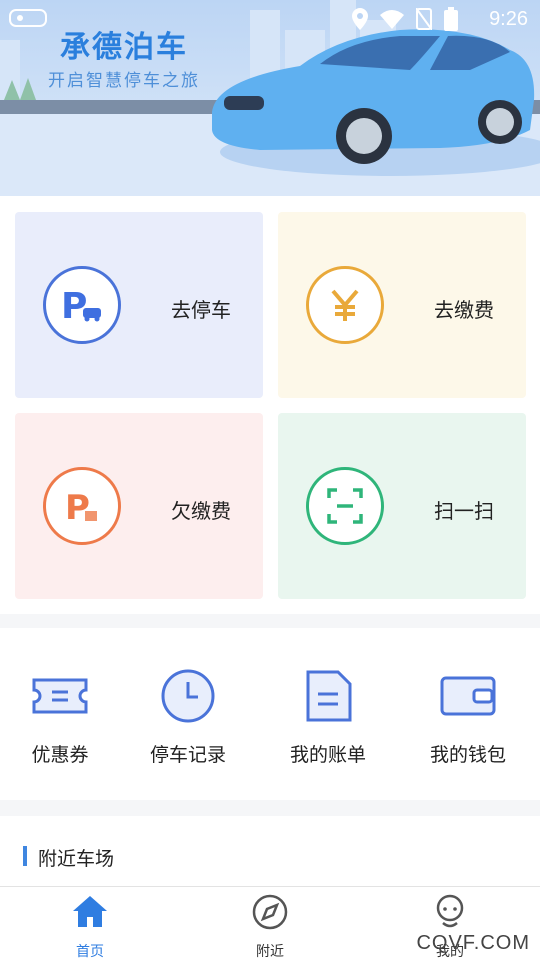 The width and height of the screenshot is (540, 960). What do you see at coordinates (60, 696) in the screenshot?
I see `coupon-icon` at bounding box center [60, 696].